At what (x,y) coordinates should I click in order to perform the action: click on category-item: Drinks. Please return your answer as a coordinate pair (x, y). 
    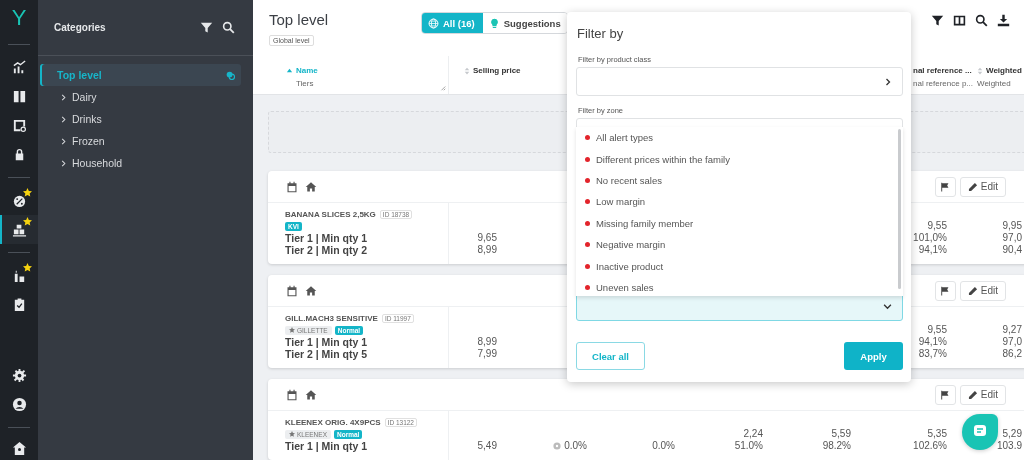
    Looking at the image, I should click on (140, 119).